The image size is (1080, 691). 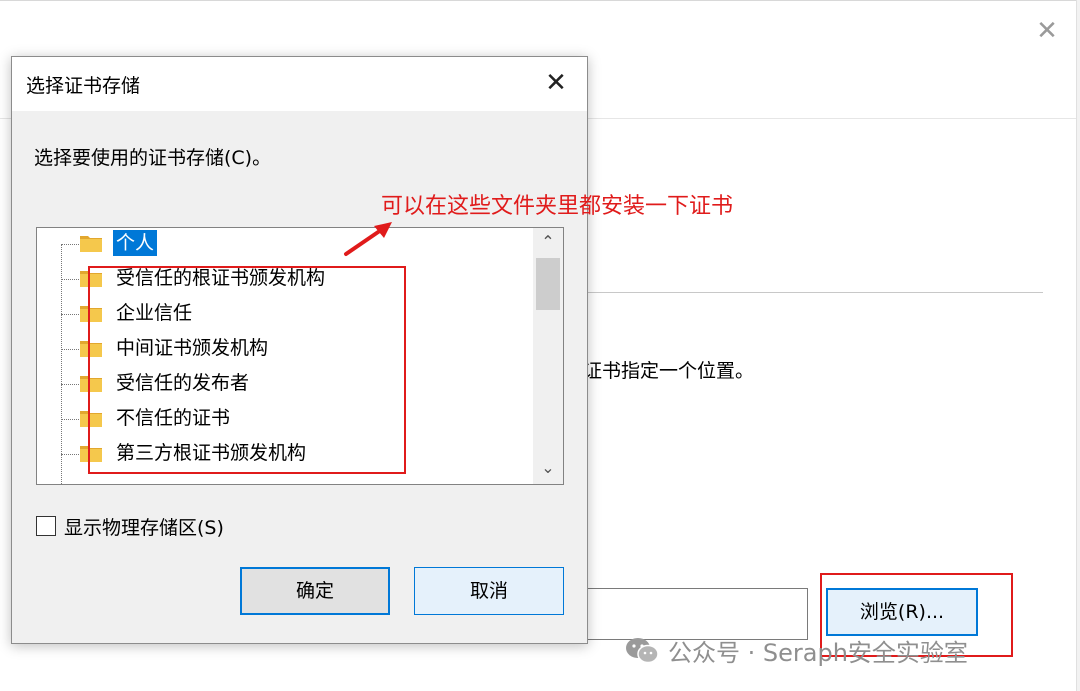 What do you see at coordinates (46, 526) in the screenshot?
I see `show-physical-stores-checkbox` at bounding box center [46, 526].